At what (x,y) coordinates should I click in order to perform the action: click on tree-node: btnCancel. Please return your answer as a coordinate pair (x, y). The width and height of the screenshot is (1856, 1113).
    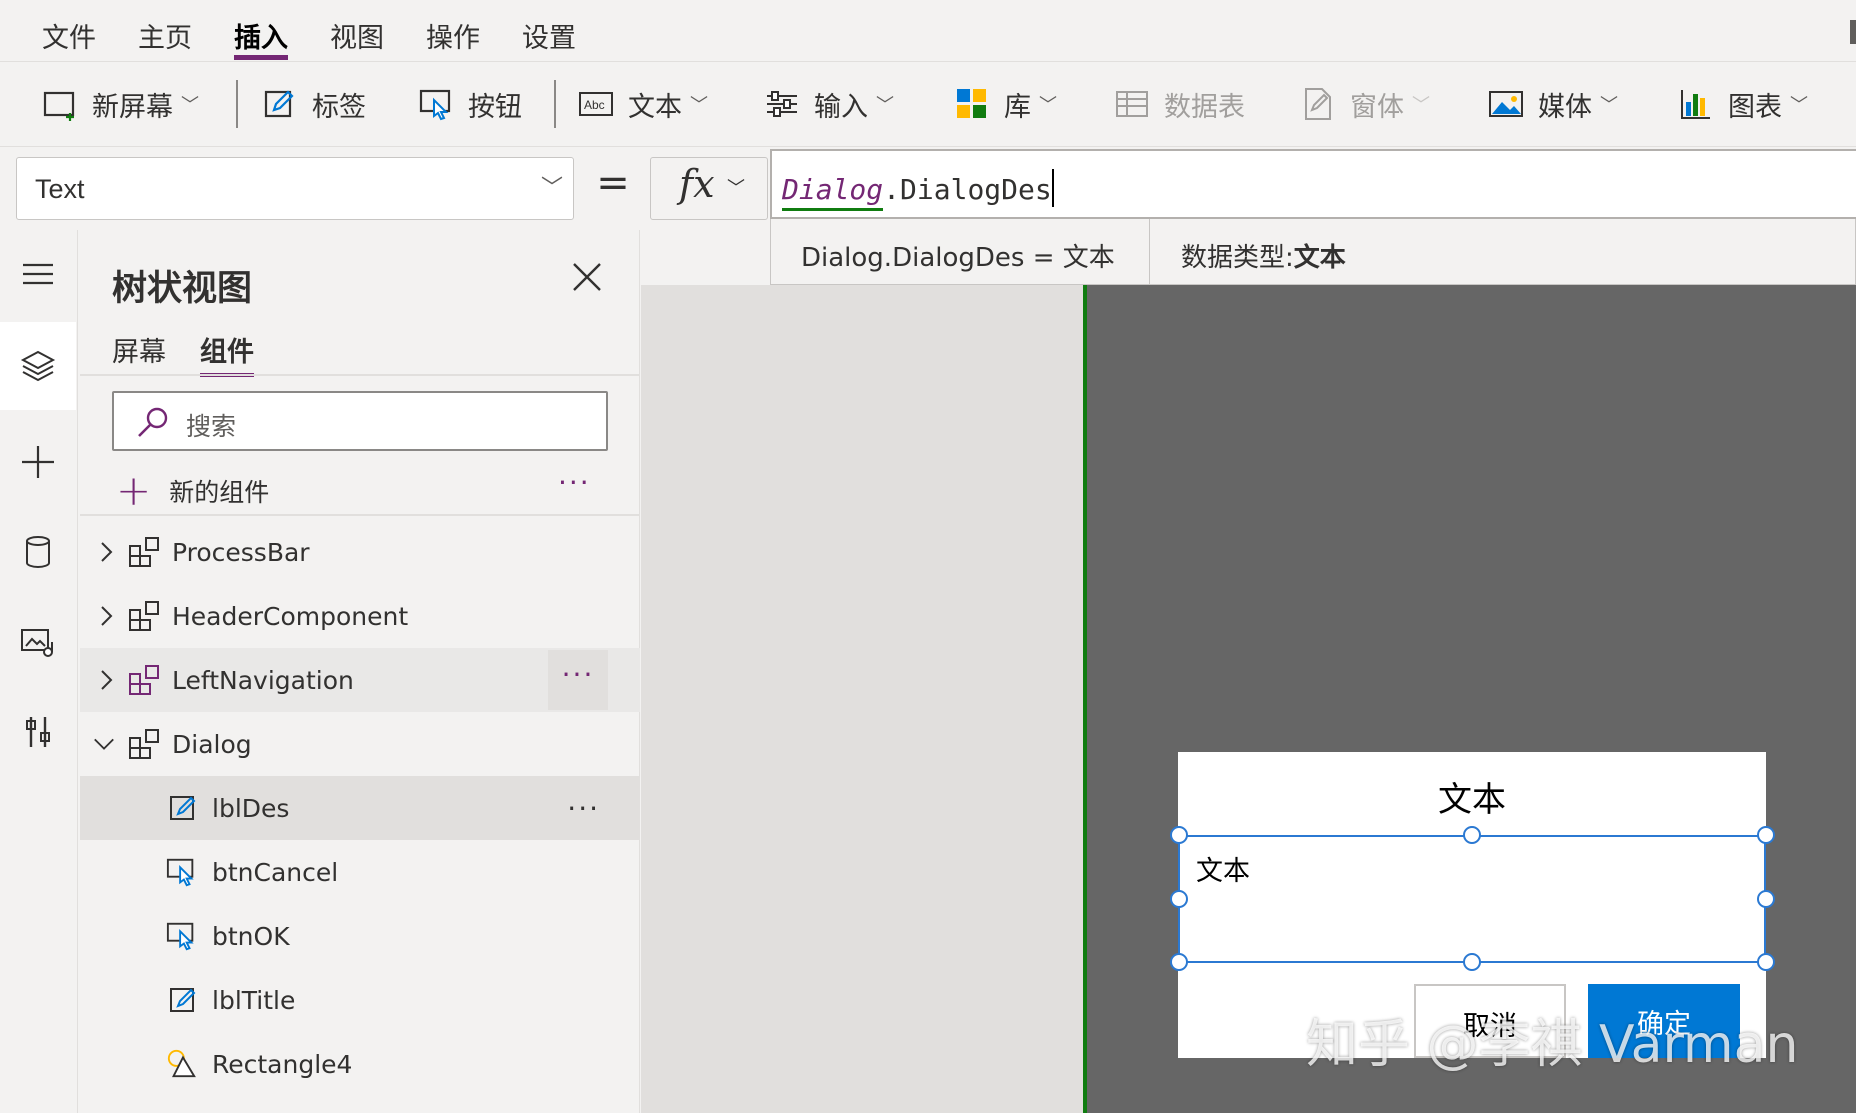
    Looking at the image, I should click on (360, 872).